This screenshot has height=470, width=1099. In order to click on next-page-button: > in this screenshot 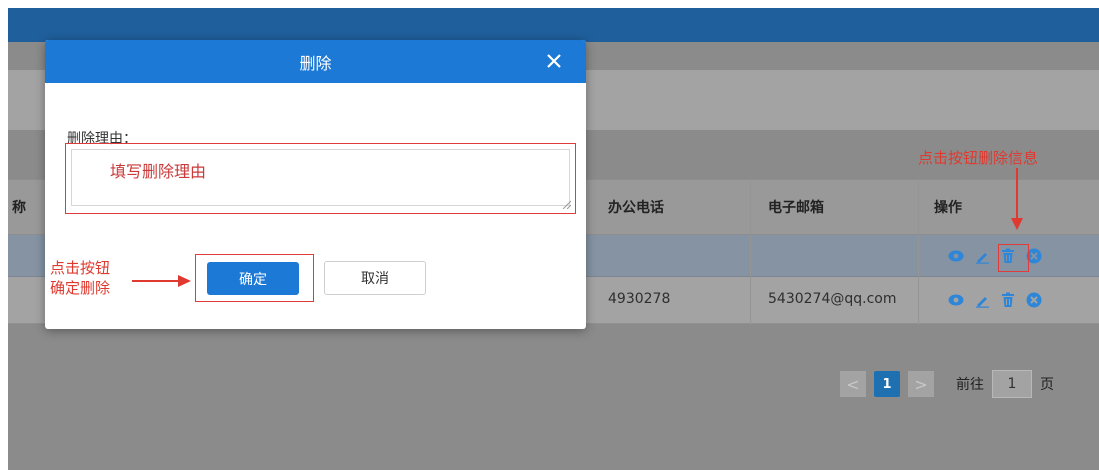, I will do `click(921, 384)`.